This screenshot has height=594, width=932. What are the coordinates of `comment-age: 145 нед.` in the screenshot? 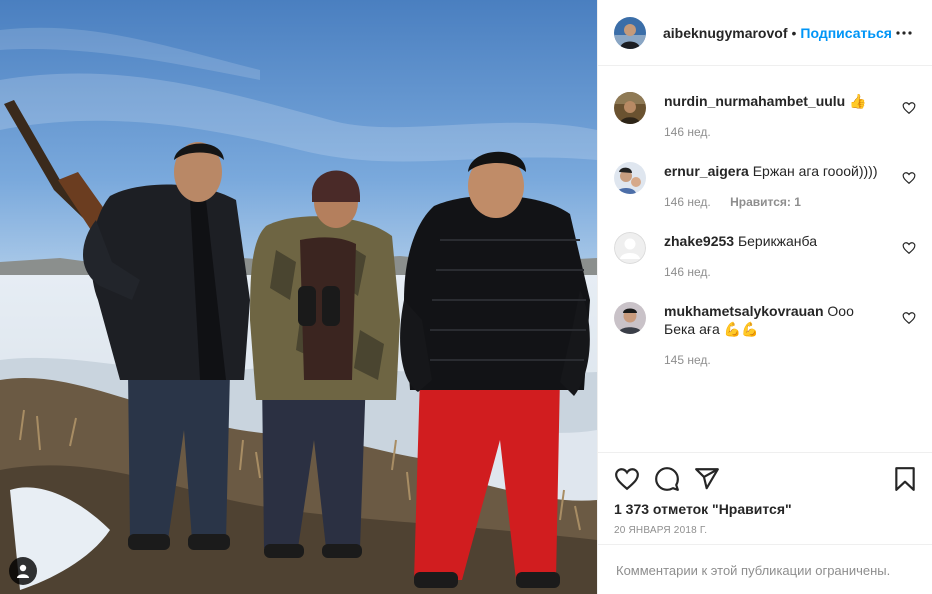 It's located at (687, 360).